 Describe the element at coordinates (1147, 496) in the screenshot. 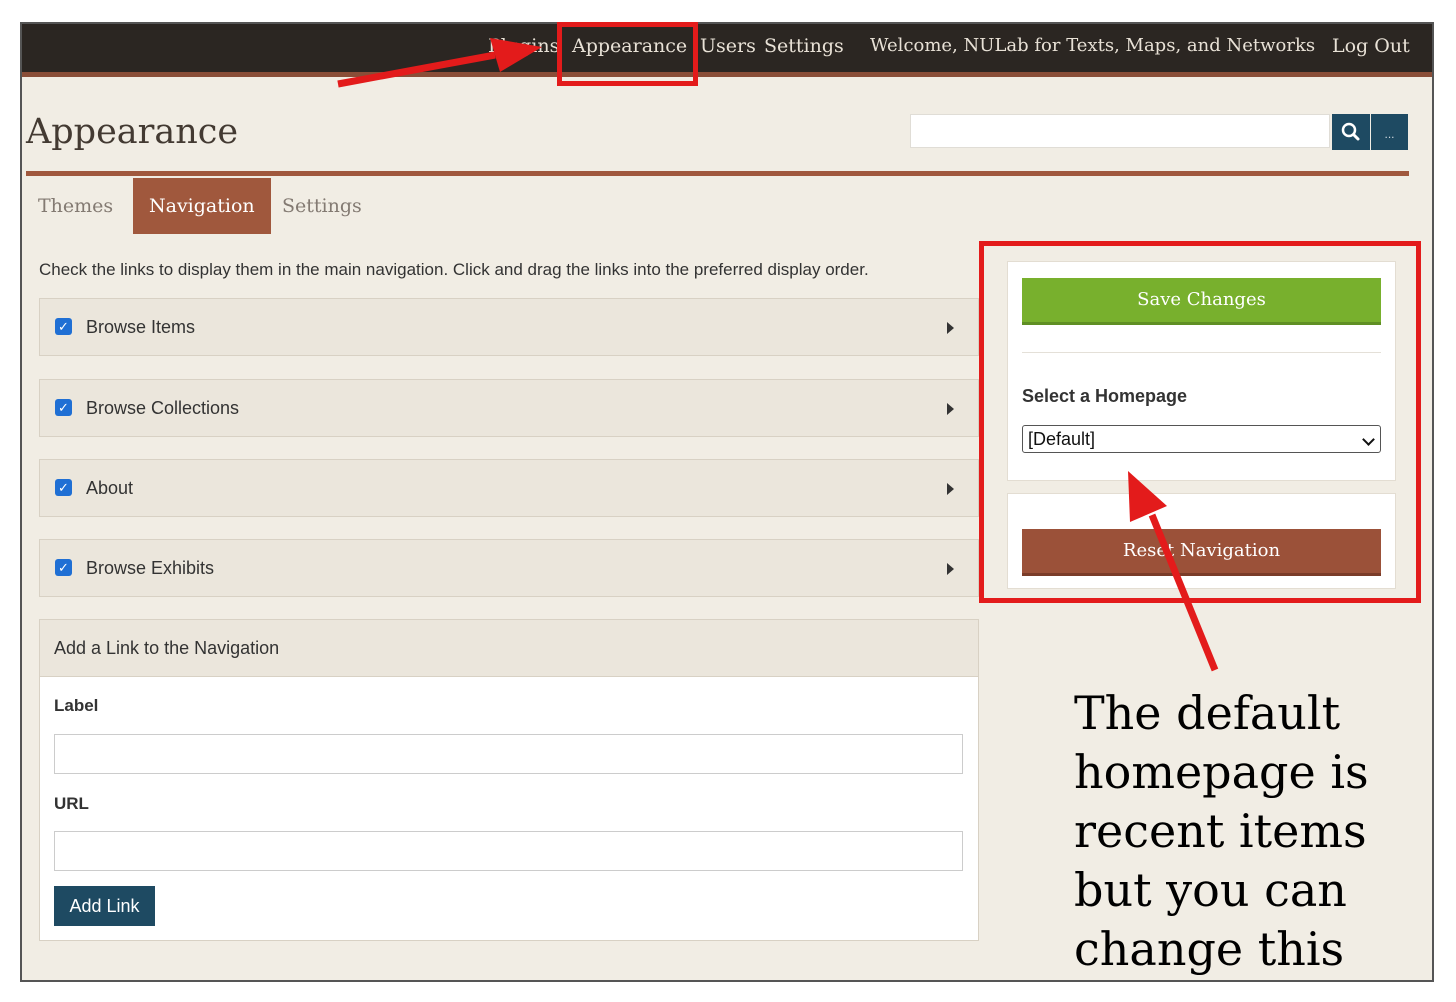

I see `arrowhead-homepage` at that location.